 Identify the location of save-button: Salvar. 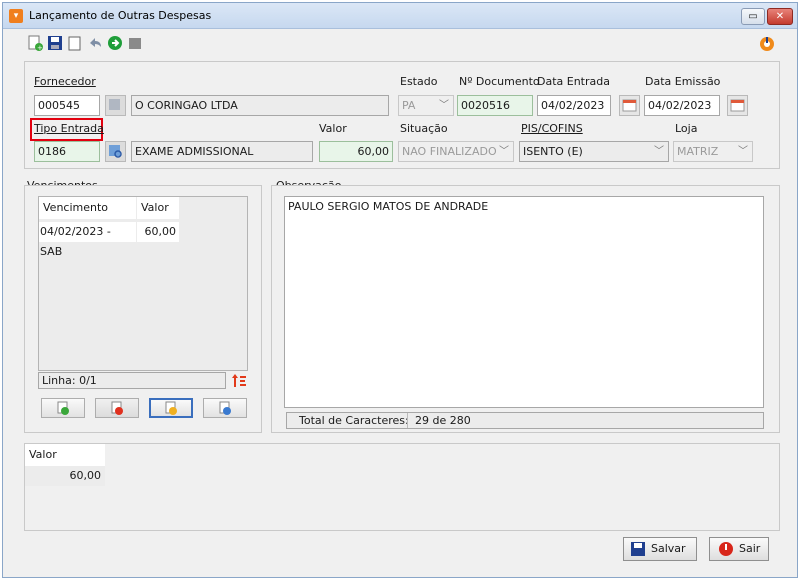
(660, 549).